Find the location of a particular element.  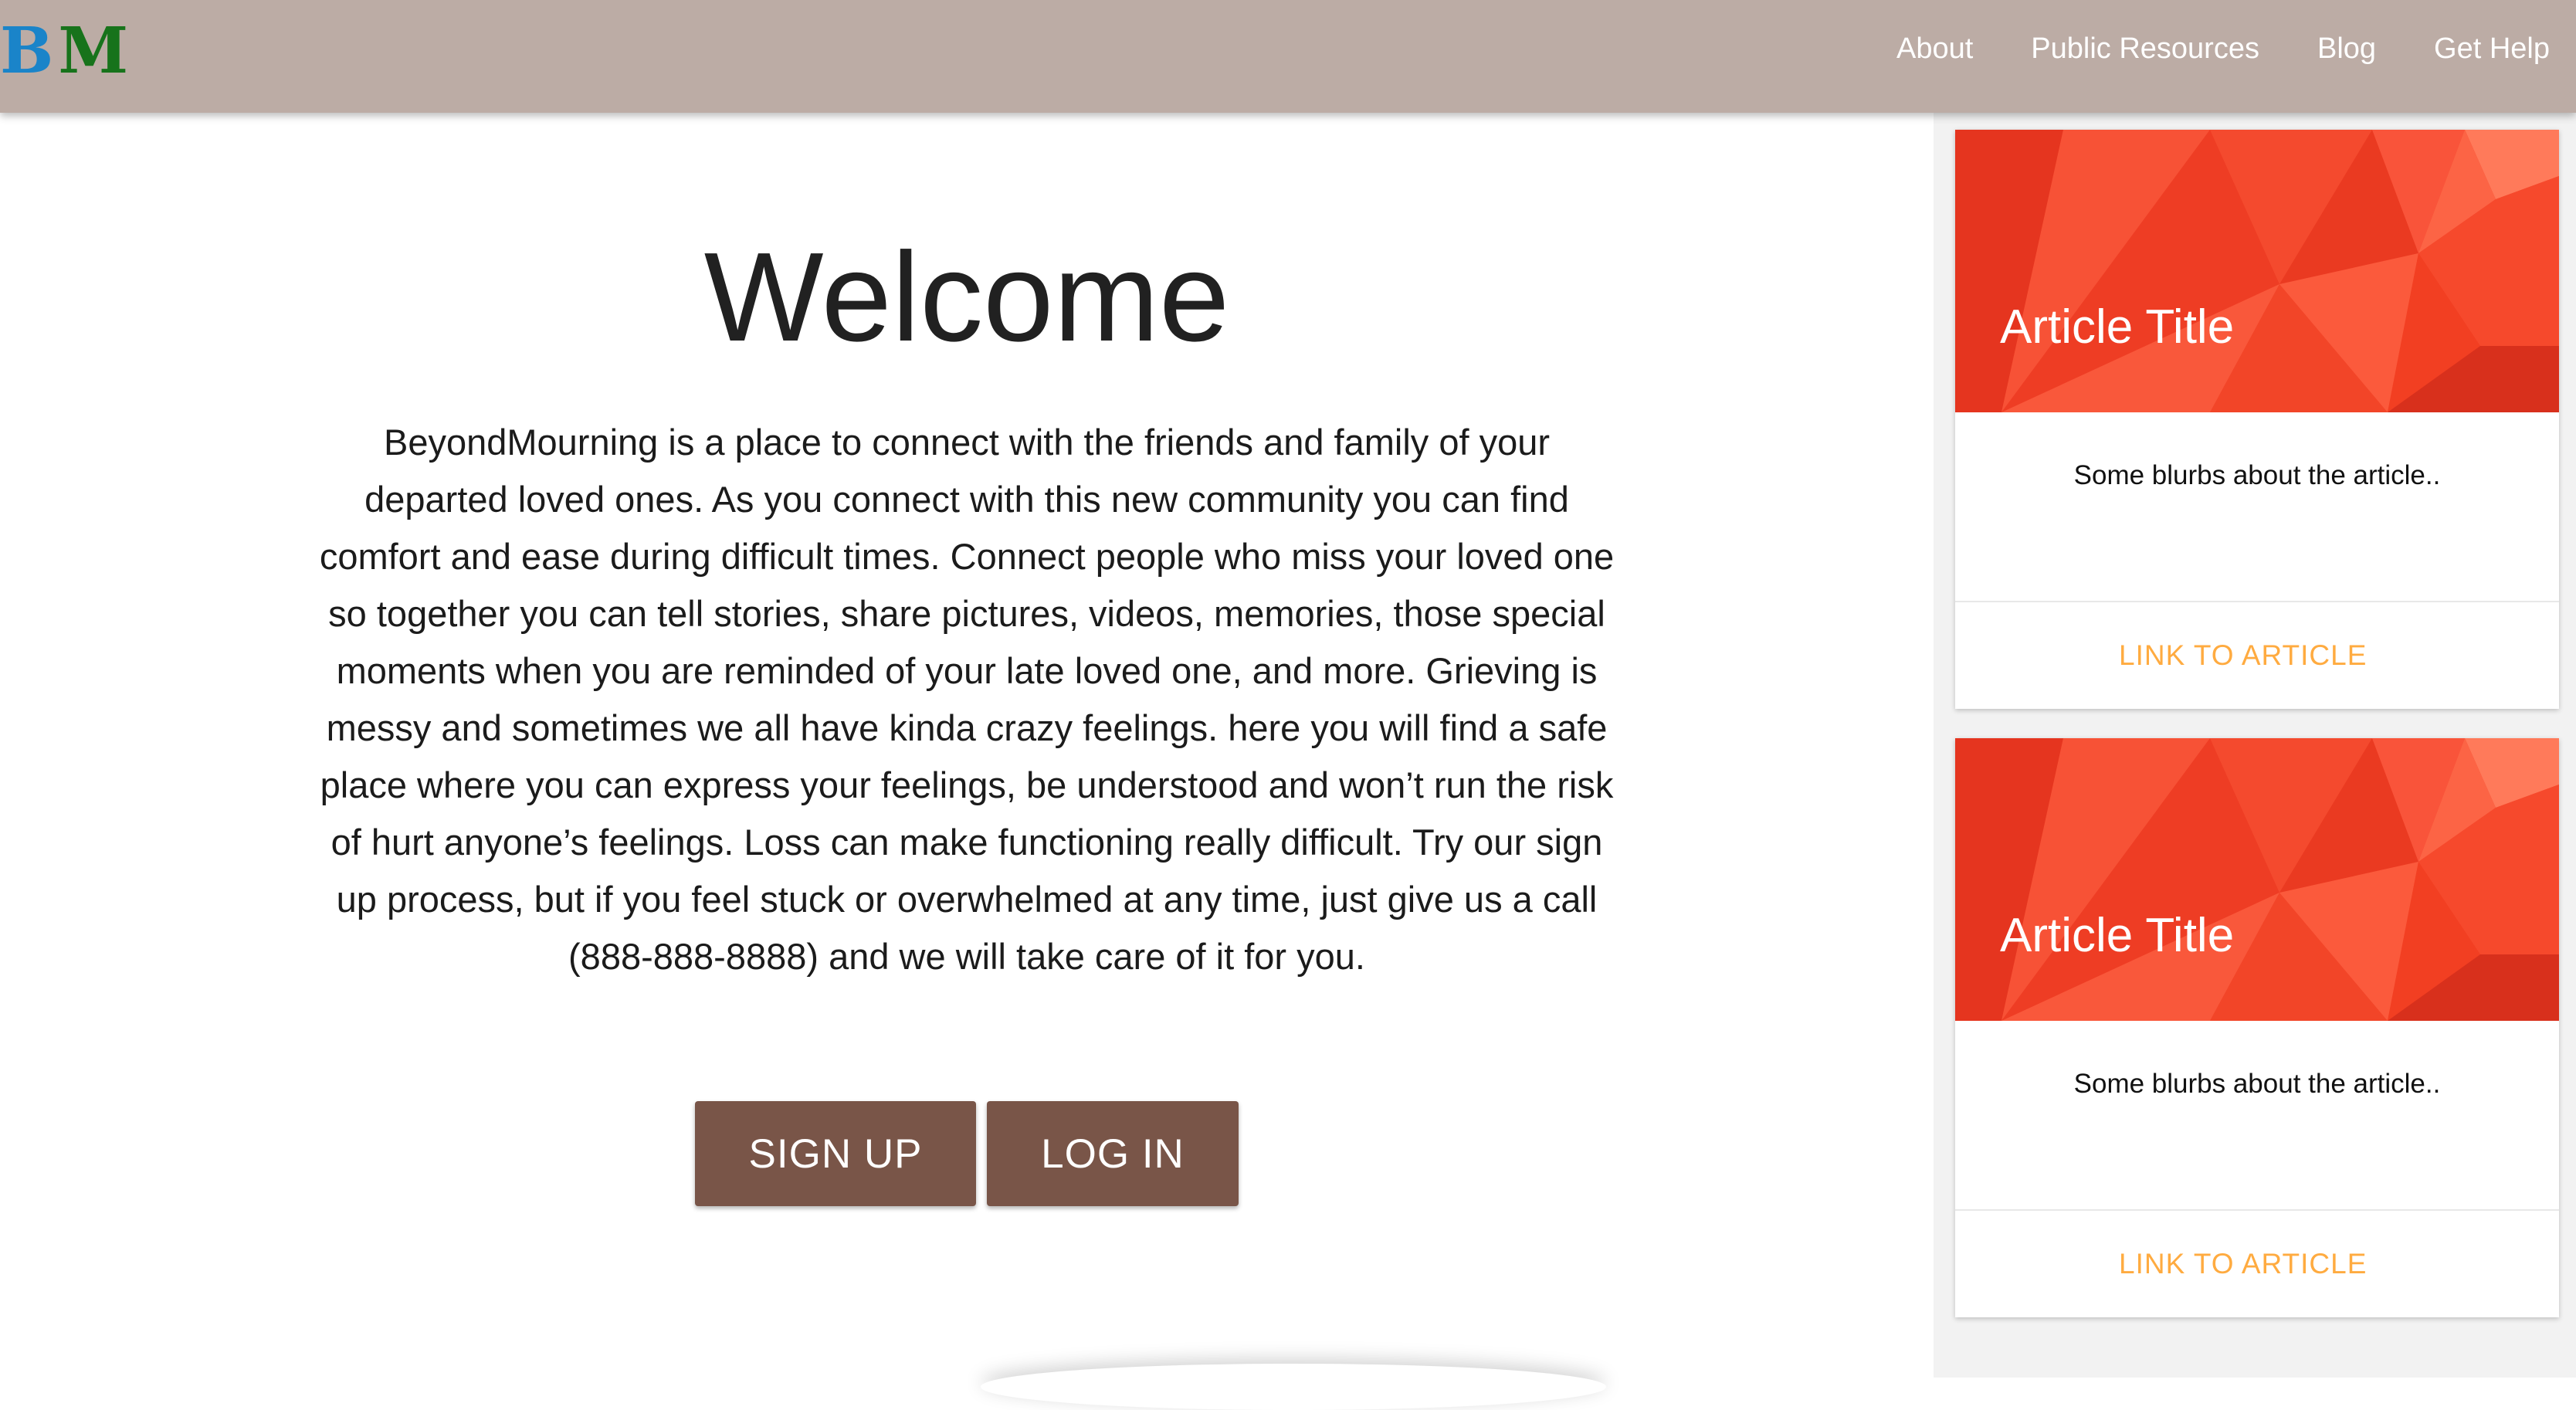

nav-links: About Public Resources Blog Get Help is located at coordinates (2194, 48).